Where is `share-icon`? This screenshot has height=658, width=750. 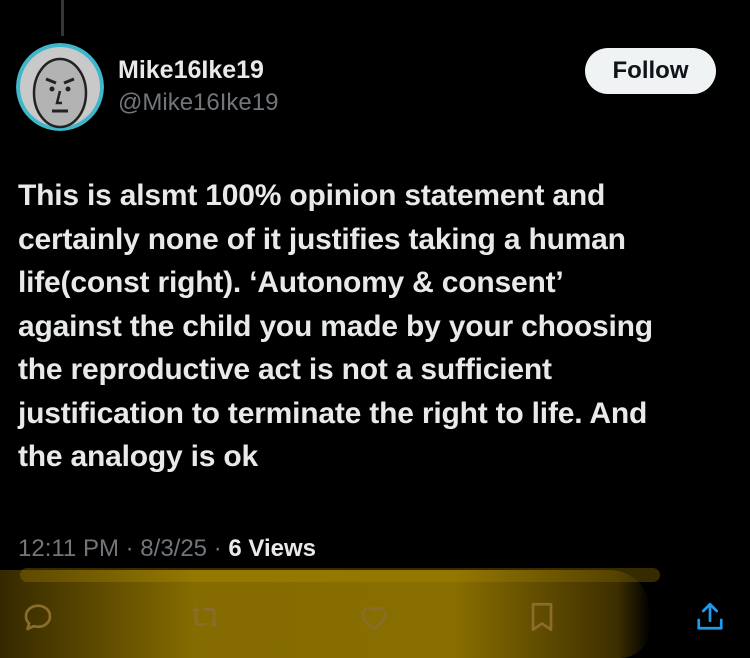
share-icon is located at coordinates (710, 616).